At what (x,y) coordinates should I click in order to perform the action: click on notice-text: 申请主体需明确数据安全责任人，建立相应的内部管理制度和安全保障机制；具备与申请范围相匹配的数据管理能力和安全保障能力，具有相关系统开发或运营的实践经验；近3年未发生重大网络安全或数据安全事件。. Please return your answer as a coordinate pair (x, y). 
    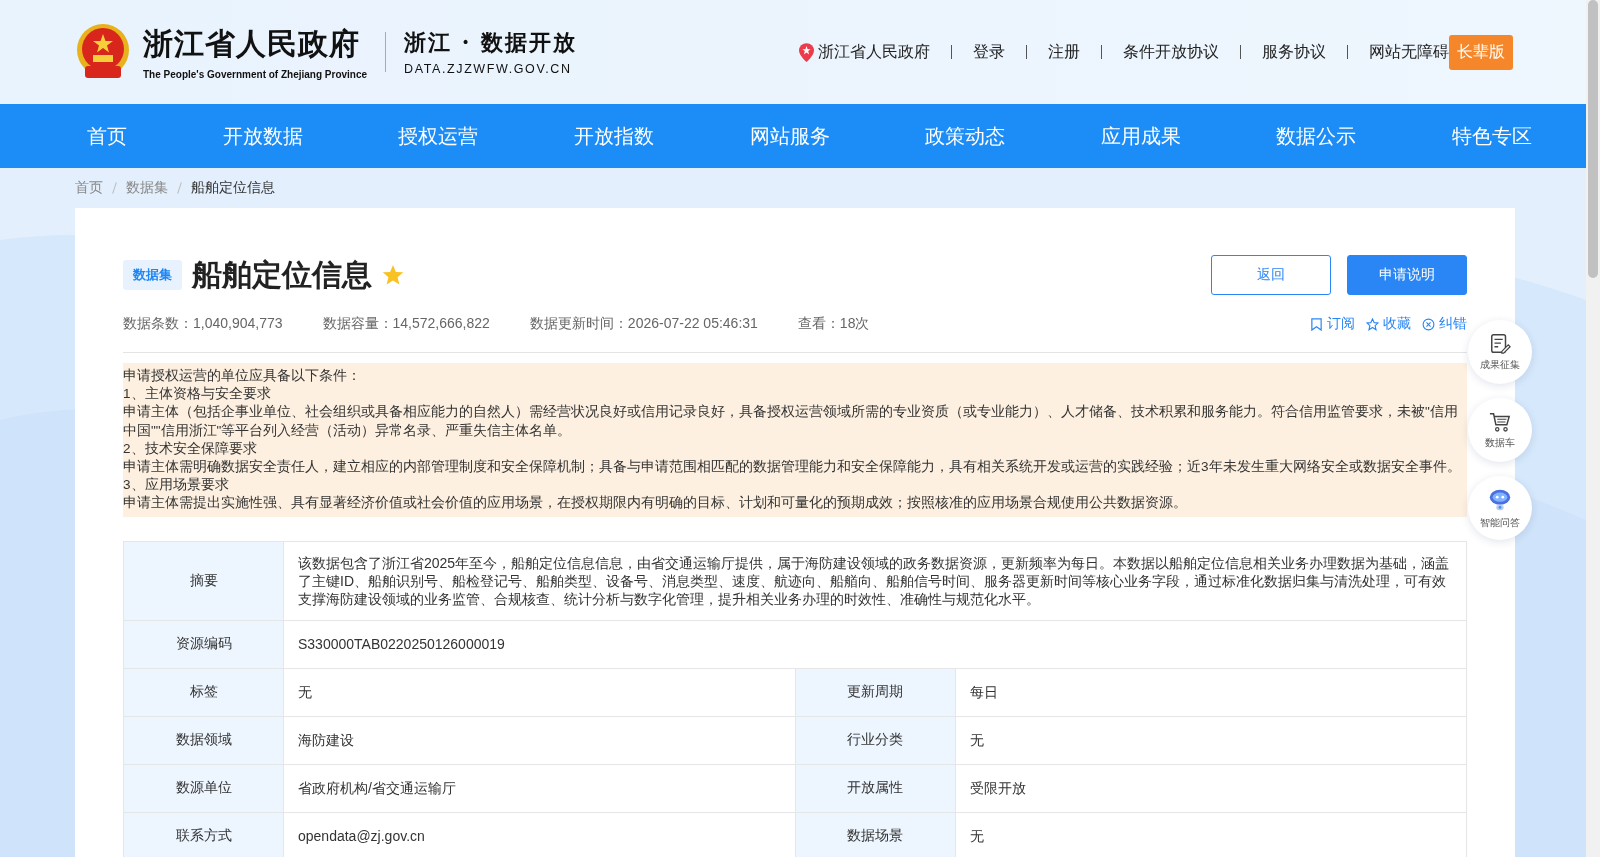
    Looking at the image, I should click on (792, 467).